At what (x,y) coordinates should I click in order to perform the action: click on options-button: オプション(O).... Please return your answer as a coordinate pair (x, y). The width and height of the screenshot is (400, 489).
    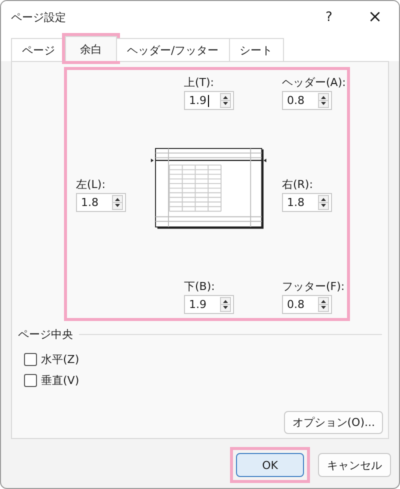
    Looking at the image, I should click on (333, 422).